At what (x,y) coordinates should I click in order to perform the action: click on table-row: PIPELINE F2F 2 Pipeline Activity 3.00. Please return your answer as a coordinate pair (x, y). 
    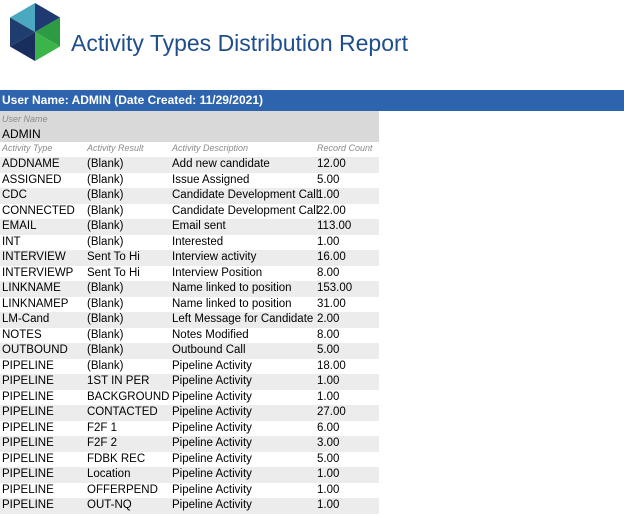
    Looking at the image, I should click on (189, 444).